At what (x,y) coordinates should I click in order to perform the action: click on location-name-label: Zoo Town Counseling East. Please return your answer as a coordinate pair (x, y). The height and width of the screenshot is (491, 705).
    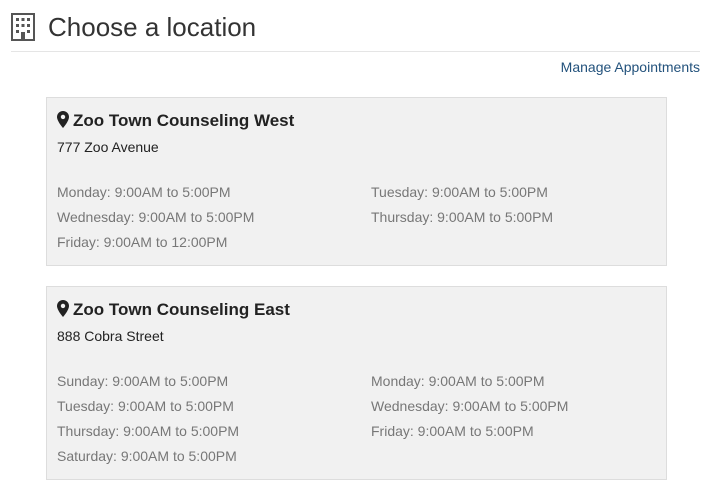
    Looking at the image, I should click on (181, 309).